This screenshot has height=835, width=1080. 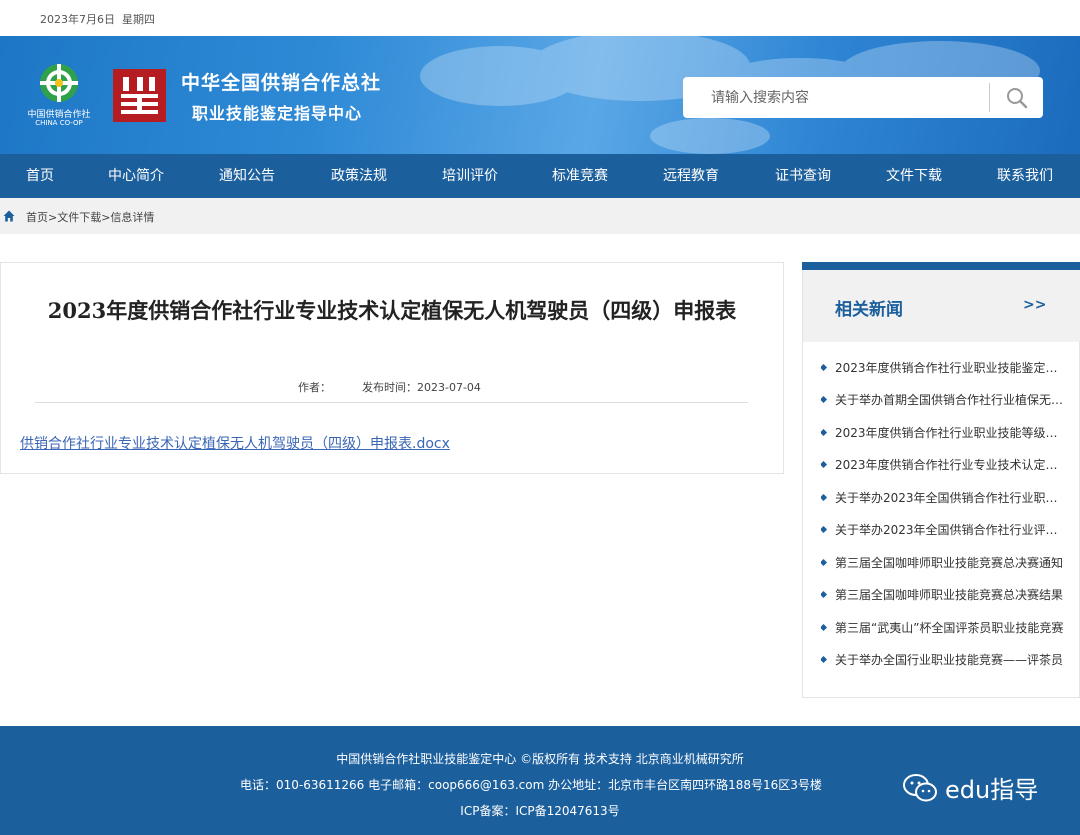 I want to click on current-date: 2023年7月6日, so click(x=77, y=19).